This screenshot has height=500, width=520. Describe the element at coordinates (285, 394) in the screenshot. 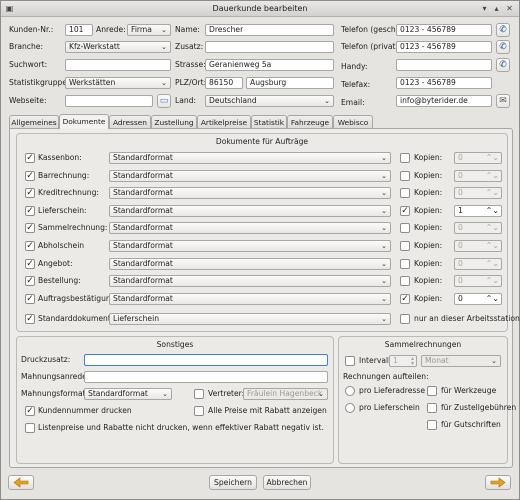

I see `vertreter-select: Fräulein Hagenbeck ⌄` at that location.